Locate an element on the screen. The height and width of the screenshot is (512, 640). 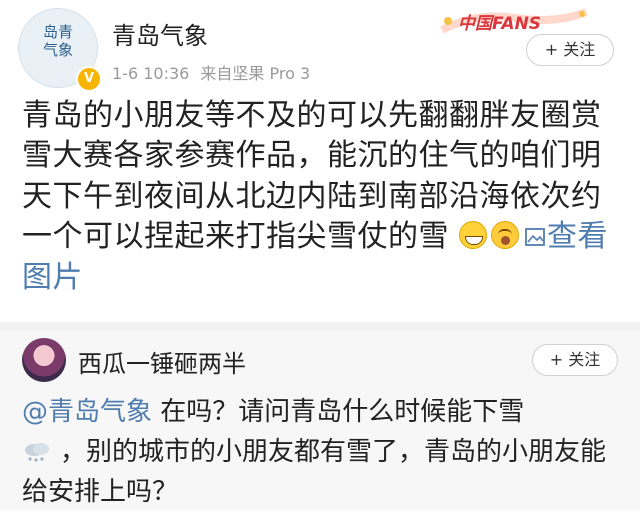
section-divider is located at coordinates (320, 326).